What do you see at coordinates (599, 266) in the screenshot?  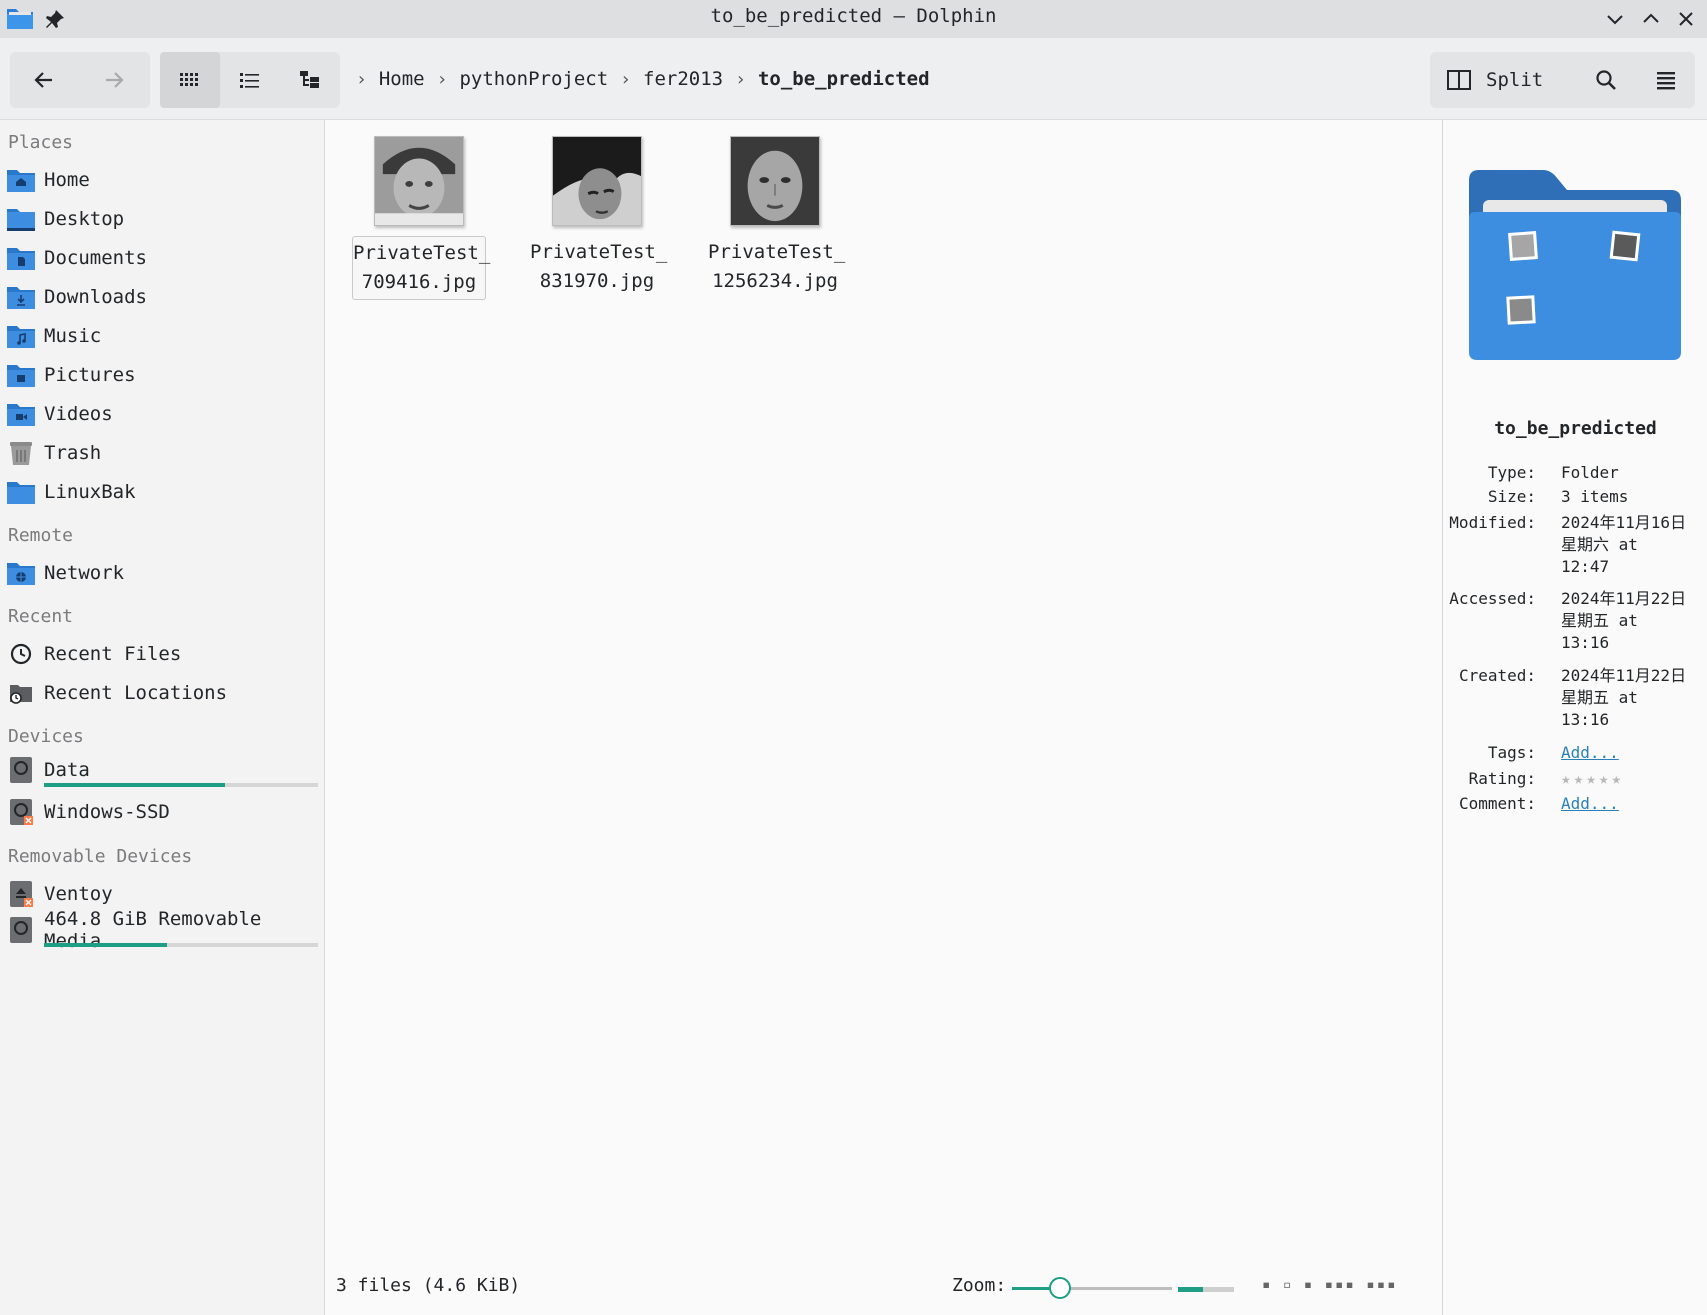 I see `file-name: PrivateTest_ 831970.jpg` at bounding box center [599, 266].